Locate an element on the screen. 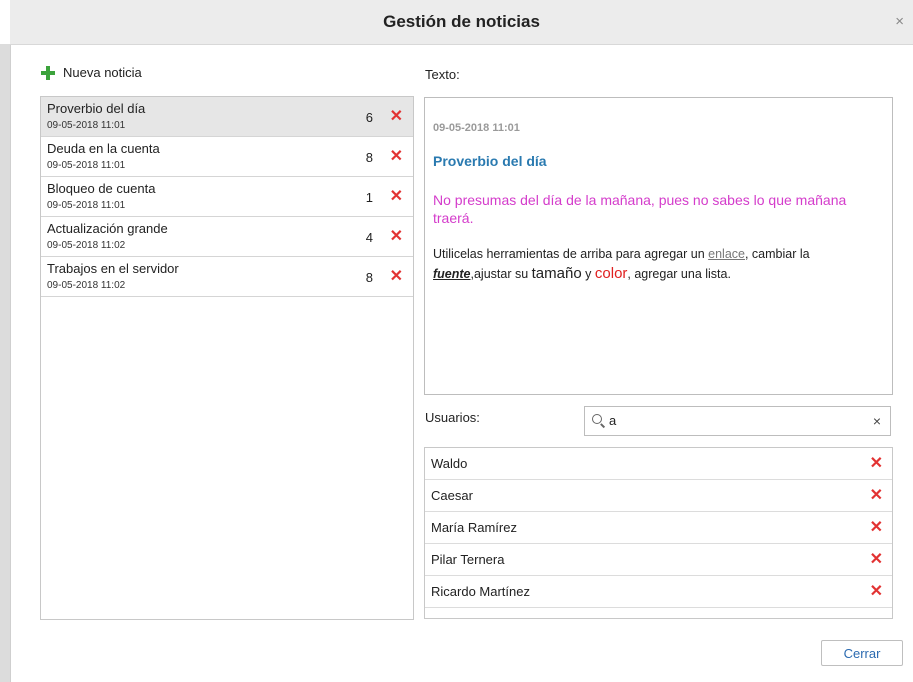  news-title: Trabajos en el servidor is located at coordinates (113, 268).